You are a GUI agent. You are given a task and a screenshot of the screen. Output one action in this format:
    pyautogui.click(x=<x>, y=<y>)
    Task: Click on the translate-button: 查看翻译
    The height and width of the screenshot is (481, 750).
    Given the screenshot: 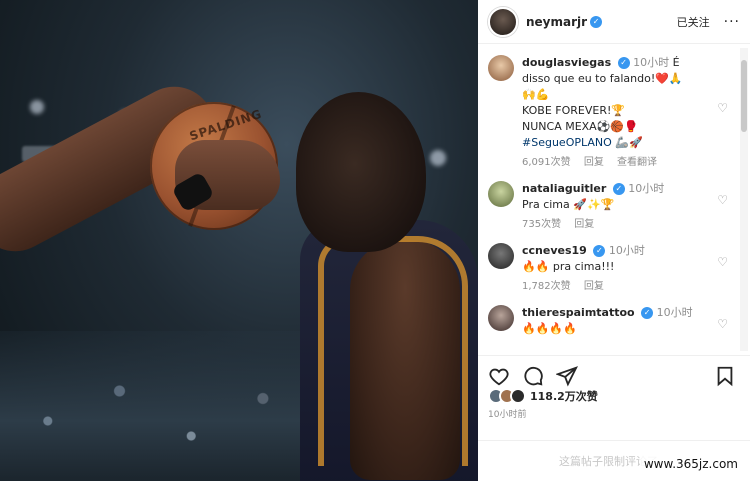 What is the action you would take?
    pyautogui.click(x=637, y=162)
    